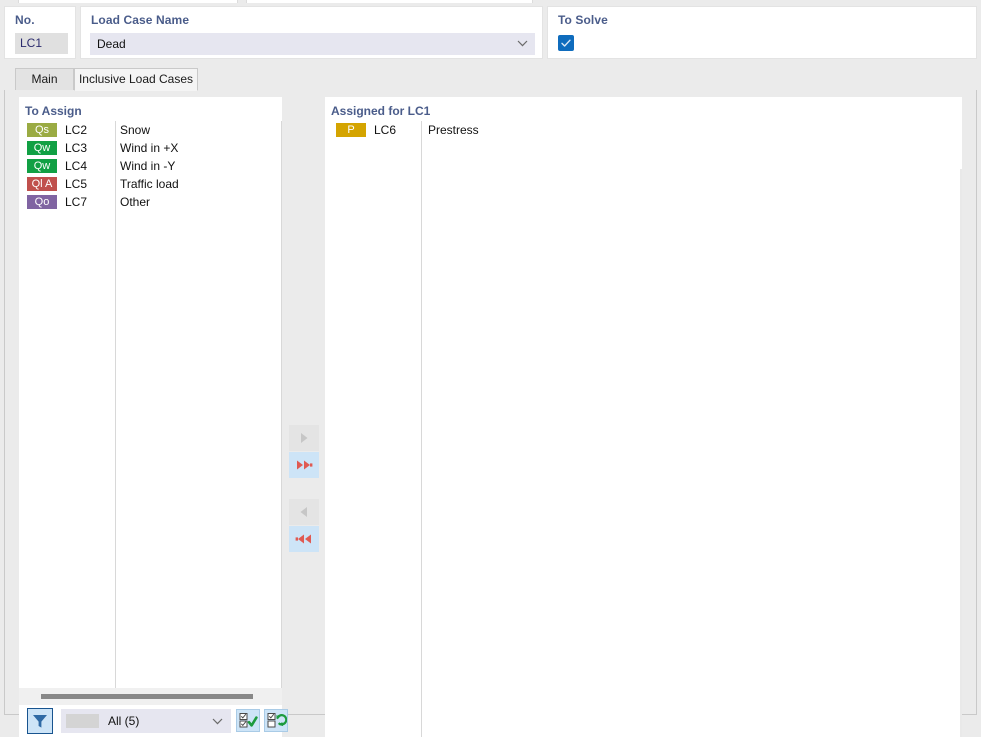 This screenshot has width=981, height=737. What do you see at coordinates (389, 1) in the screenshot?
I see `top-partial-panel-right` at bounding box center [389, 1].